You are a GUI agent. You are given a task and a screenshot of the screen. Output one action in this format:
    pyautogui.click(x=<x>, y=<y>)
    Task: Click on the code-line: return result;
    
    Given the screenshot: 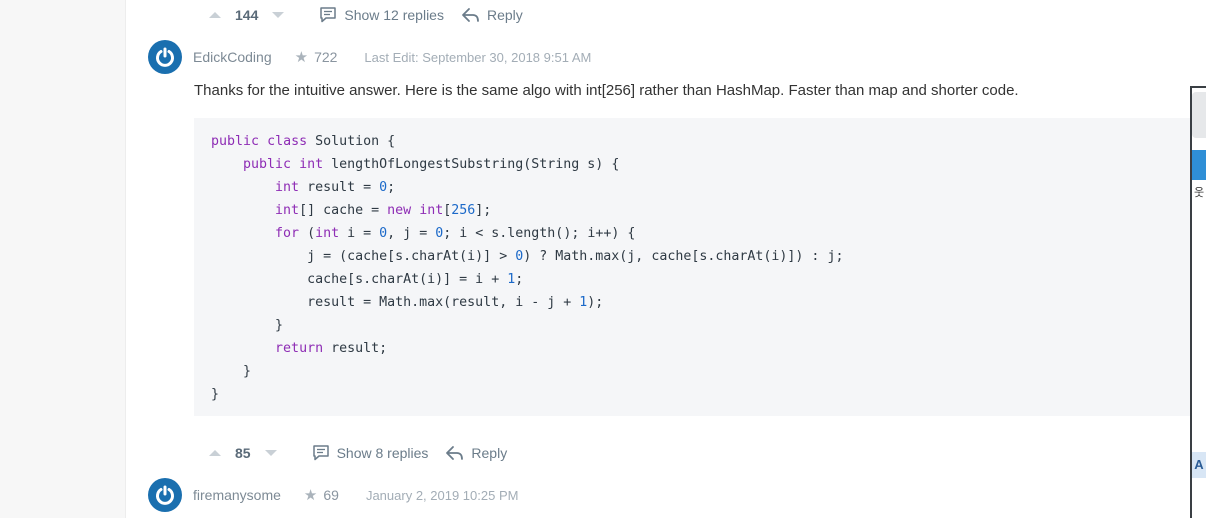 What is the action you would take?
    pyautogui.click(x=331, y=348)
    